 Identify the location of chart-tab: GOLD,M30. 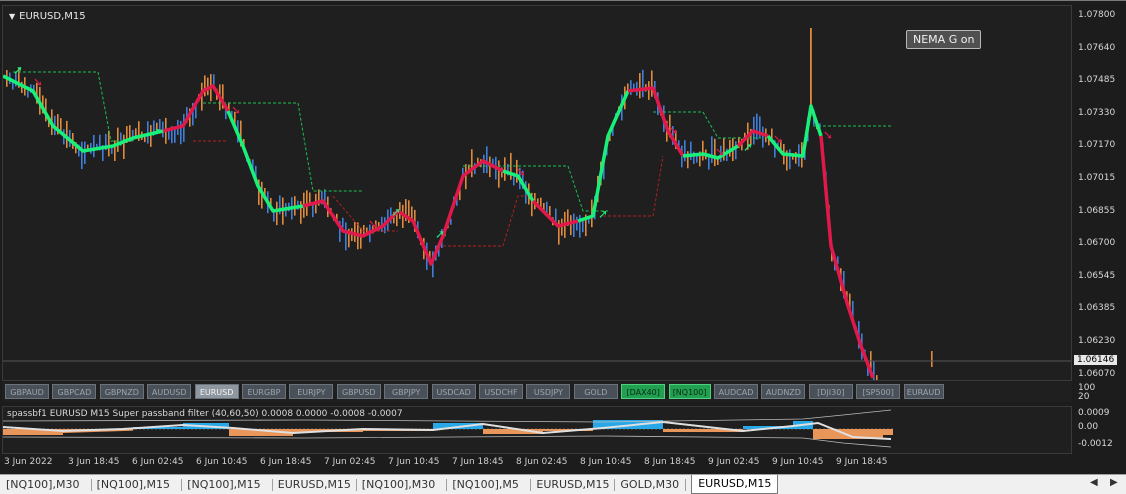
(649, 484).